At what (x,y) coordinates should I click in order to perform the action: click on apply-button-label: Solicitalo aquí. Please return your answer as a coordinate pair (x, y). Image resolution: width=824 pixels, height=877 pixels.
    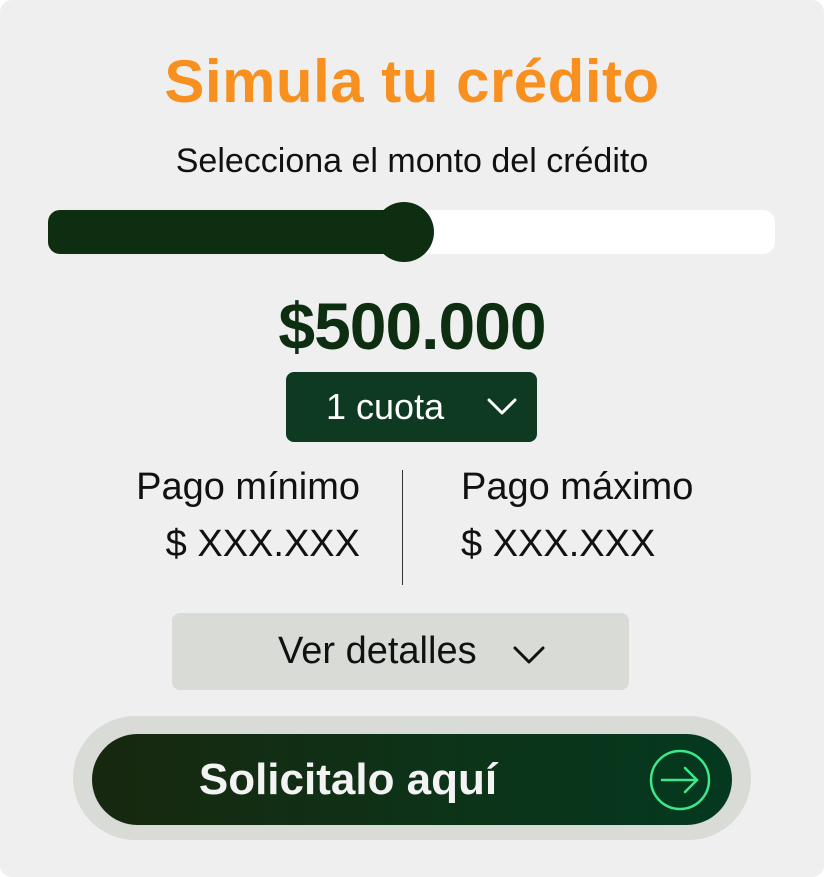
    Looking at the image, I should click on (348, 779).